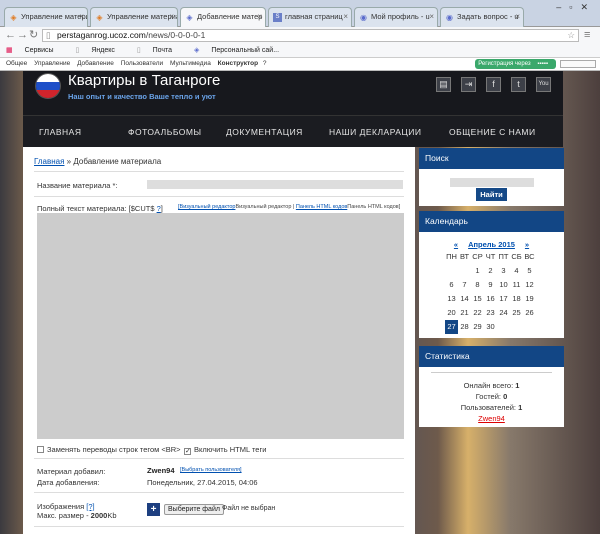 The width and height of the screenshot is (600, 534). I want to click on calendar-day: 24, so click(503, 313).